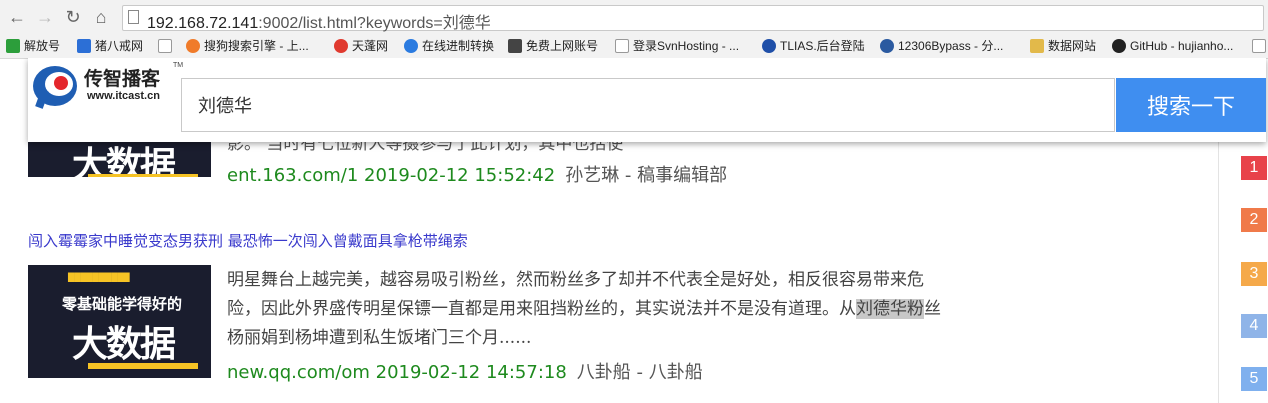 The width and height of the screenshot is (1268, 403). I want to click on thumbnail-caption: ██████████, so click(99, 277).